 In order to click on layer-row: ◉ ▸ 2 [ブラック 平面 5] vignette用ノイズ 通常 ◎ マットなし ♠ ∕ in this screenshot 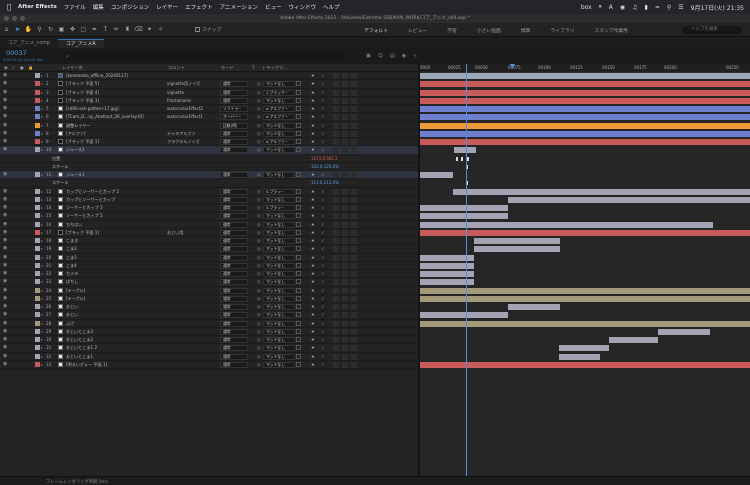, I will do `click(209, 84)`.